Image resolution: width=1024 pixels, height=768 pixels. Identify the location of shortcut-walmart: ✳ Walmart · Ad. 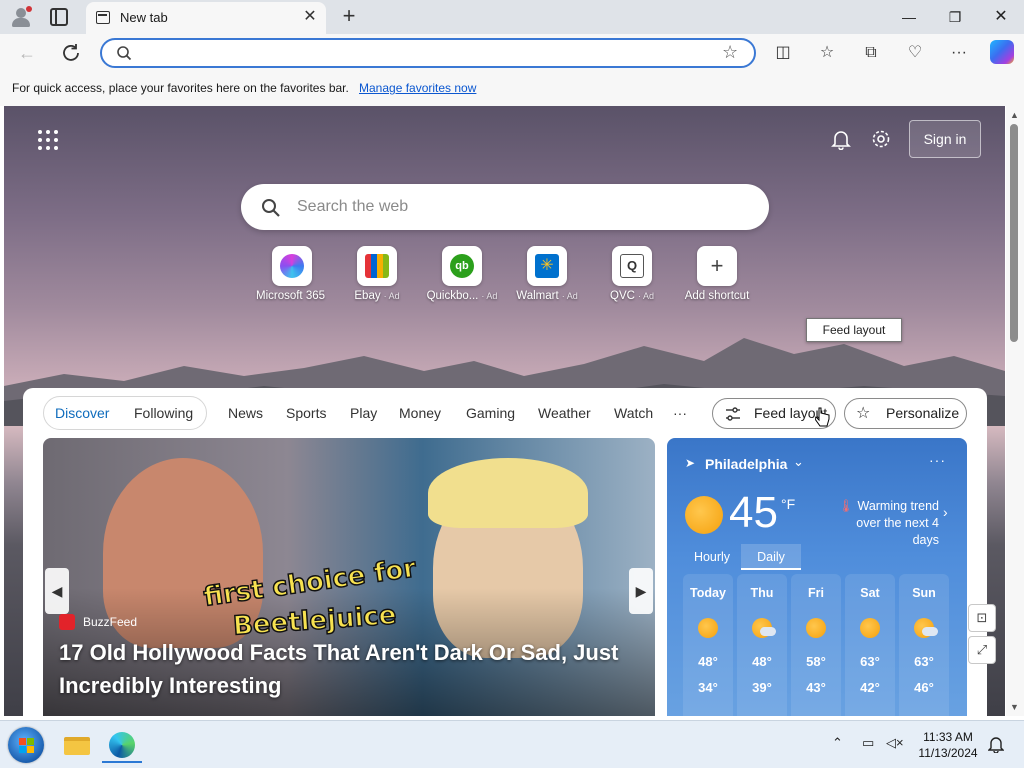
(547, 277).